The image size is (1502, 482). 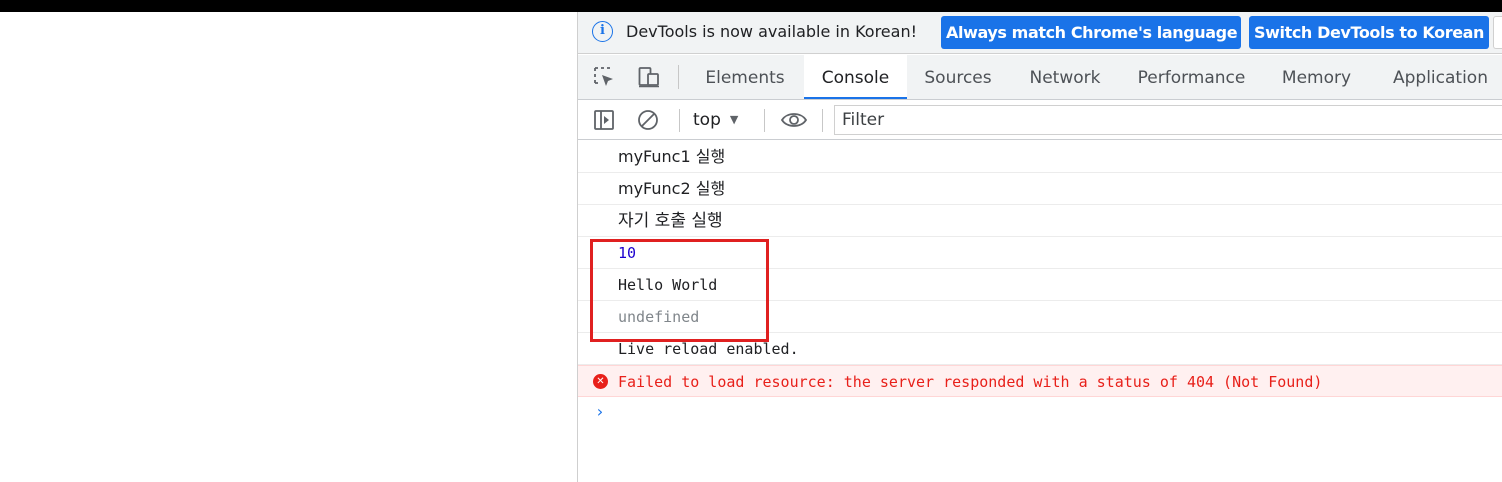 I want to click on dont-show-again-button, so click(x=1497, y=32).